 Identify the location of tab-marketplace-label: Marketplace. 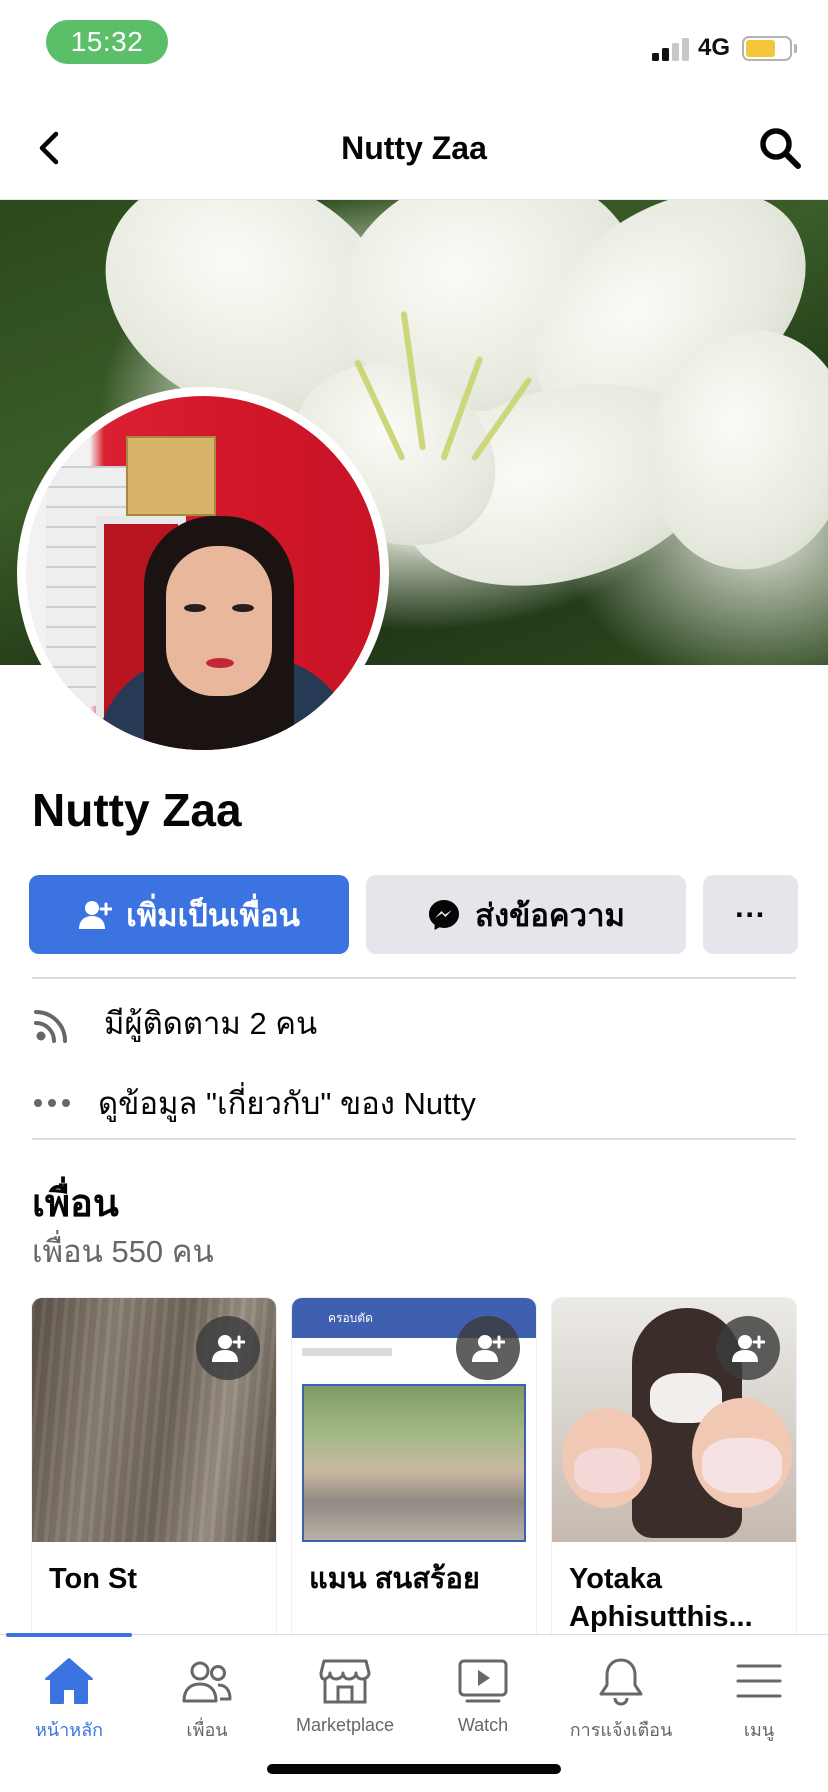
(345, 1725).